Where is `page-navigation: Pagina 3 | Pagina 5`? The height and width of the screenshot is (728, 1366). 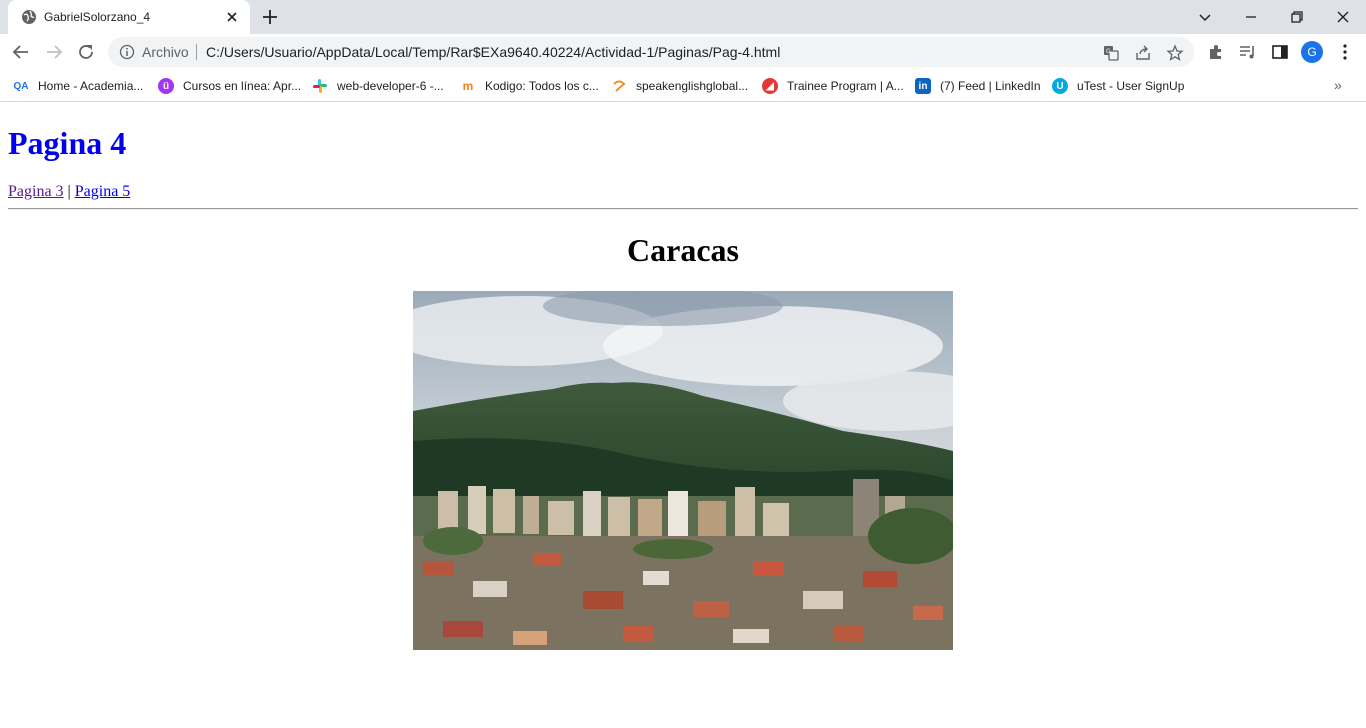
page-navigation: Pagina 3 | Pagina 5 is located at coordinates (69, 192).